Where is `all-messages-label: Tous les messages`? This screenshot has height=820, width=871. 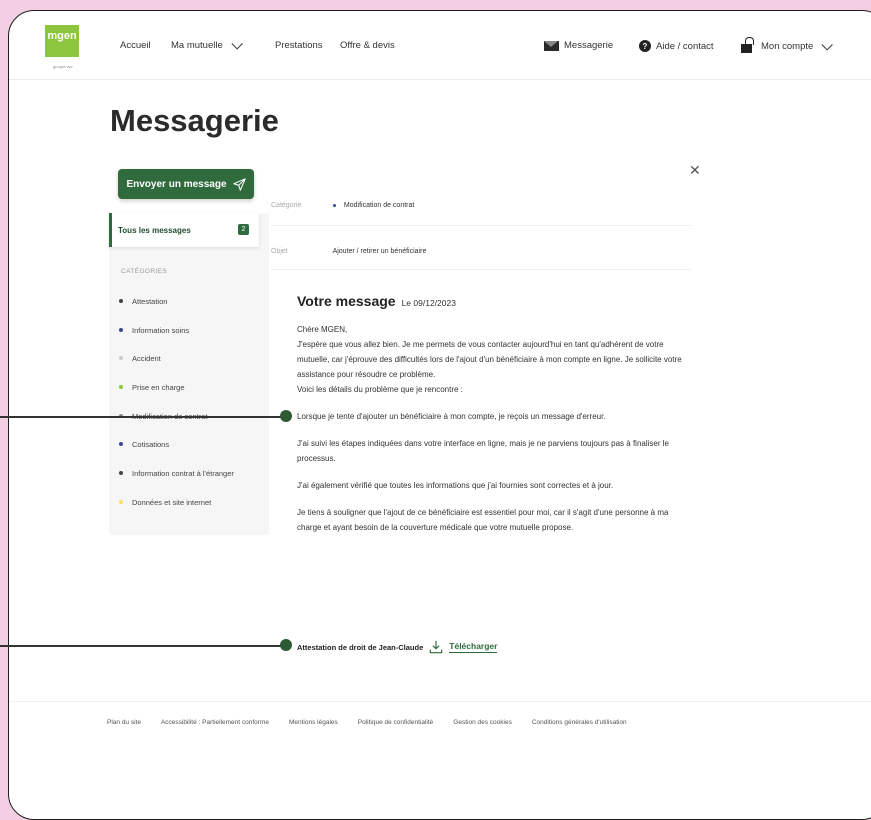
all-messages-label: Tous les messages is located at coordinates (154, 230).